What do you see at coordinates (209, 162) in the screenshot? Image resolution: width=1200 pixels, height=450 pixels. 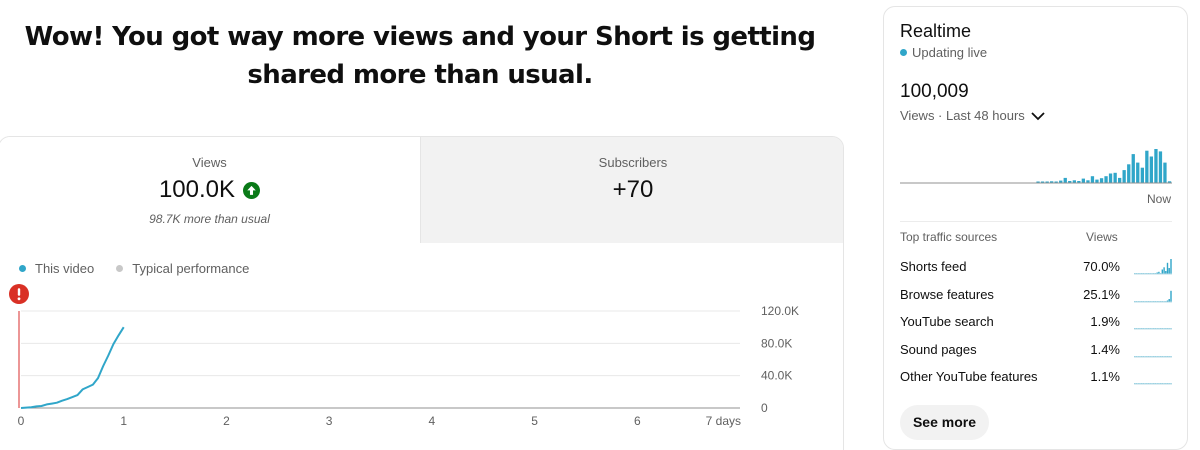 I see `tab-views-label: Views` at bounding box center [209, 162].